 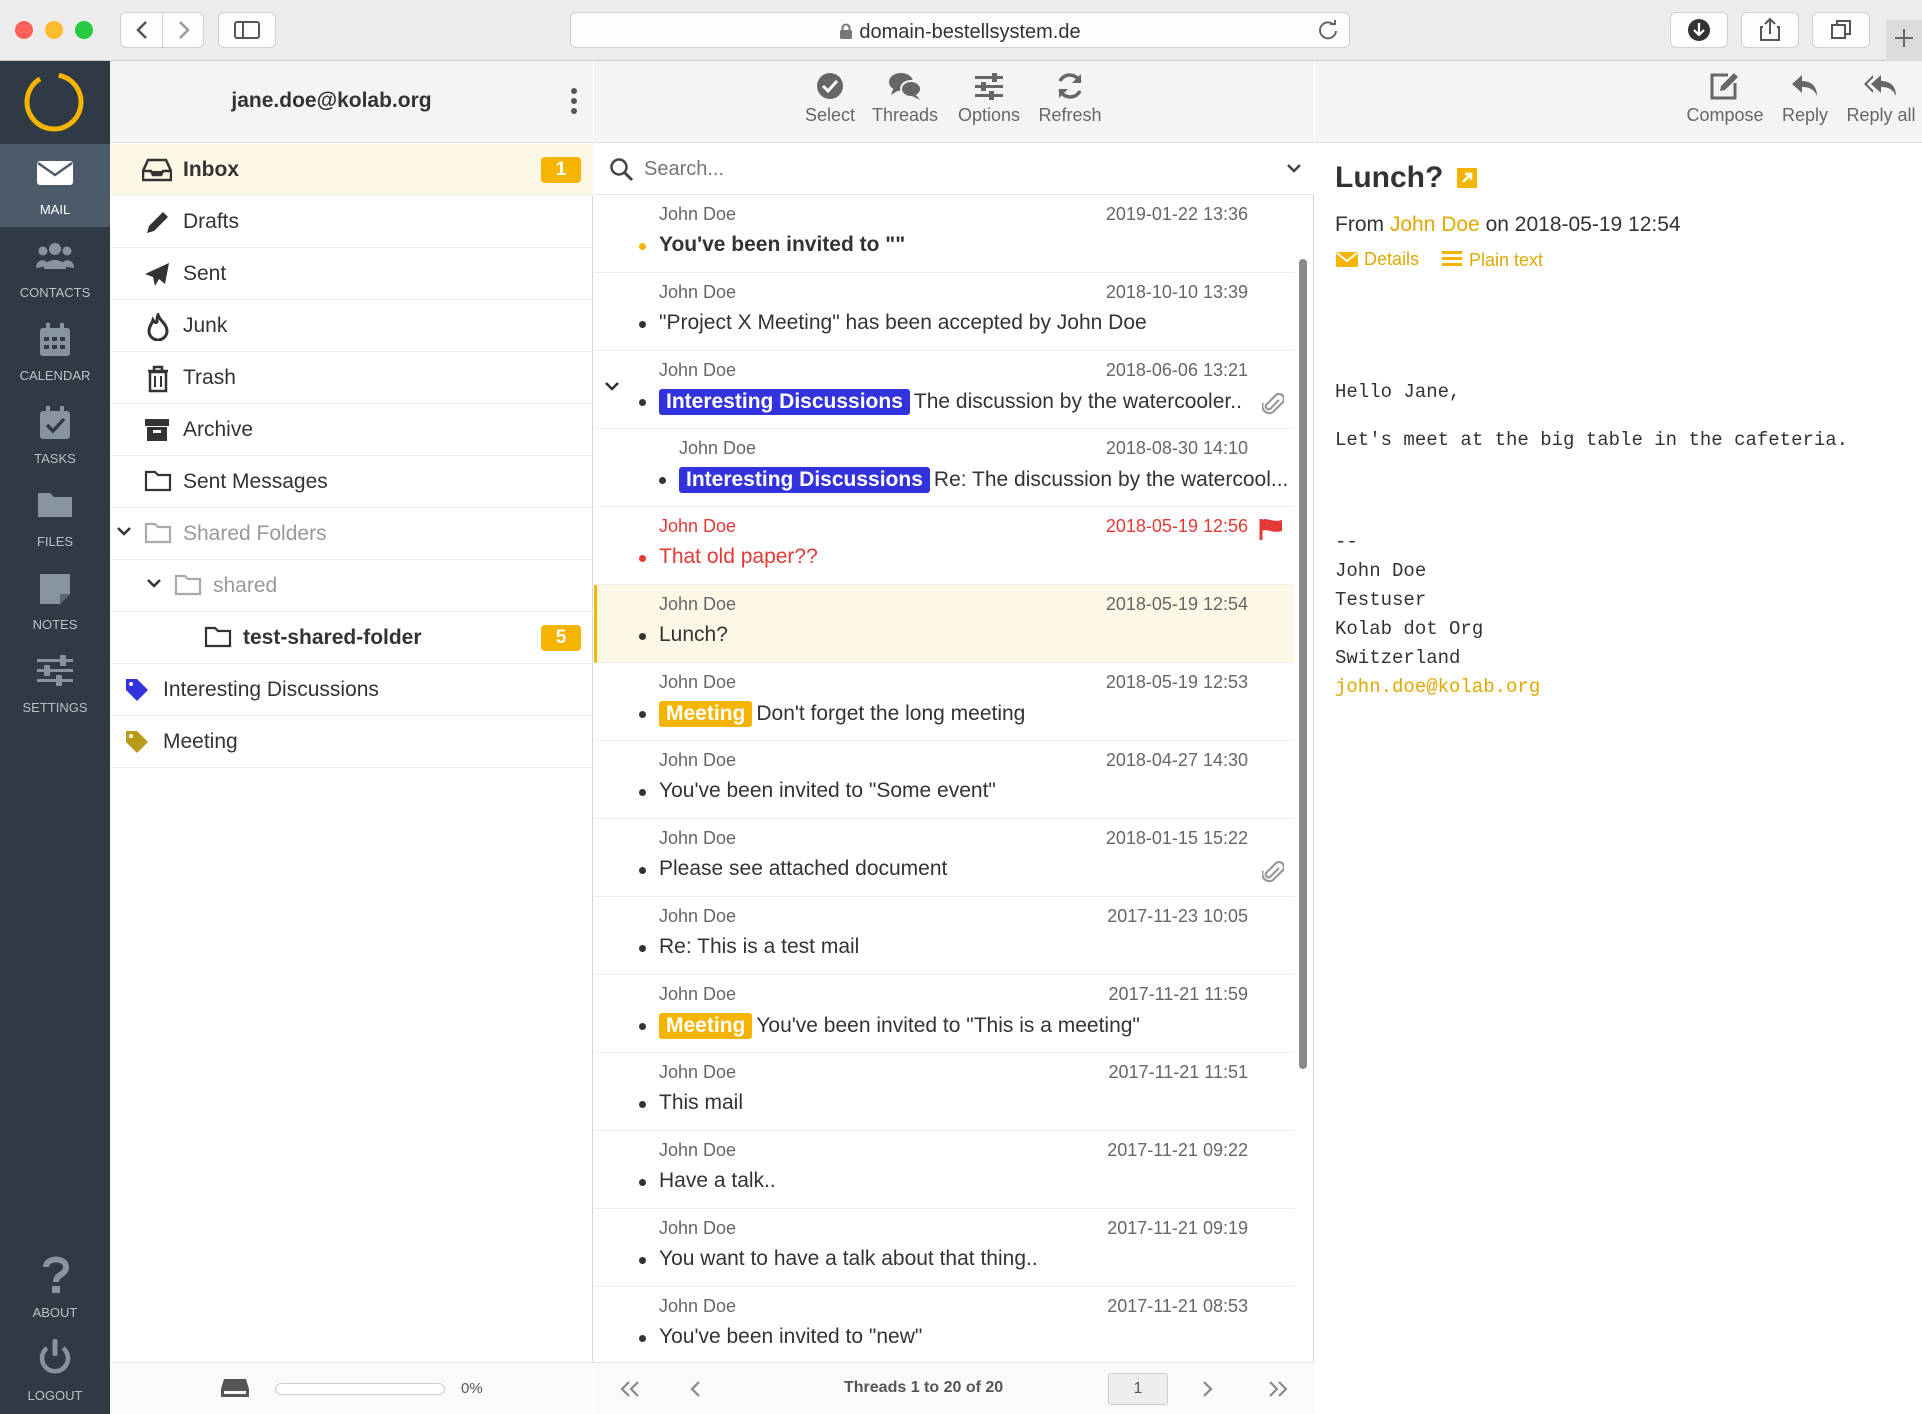 What do you see at coordinates (1467, 178) in the screenshot?
I see `open-external-icon` at bounding box center [1467, 178].